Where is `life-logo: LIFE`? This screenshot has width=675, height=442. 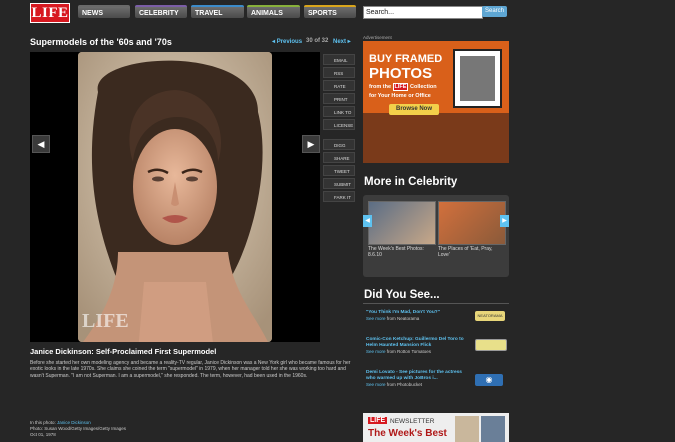 life-logo: LIFE is located at coordinates (50, 13).